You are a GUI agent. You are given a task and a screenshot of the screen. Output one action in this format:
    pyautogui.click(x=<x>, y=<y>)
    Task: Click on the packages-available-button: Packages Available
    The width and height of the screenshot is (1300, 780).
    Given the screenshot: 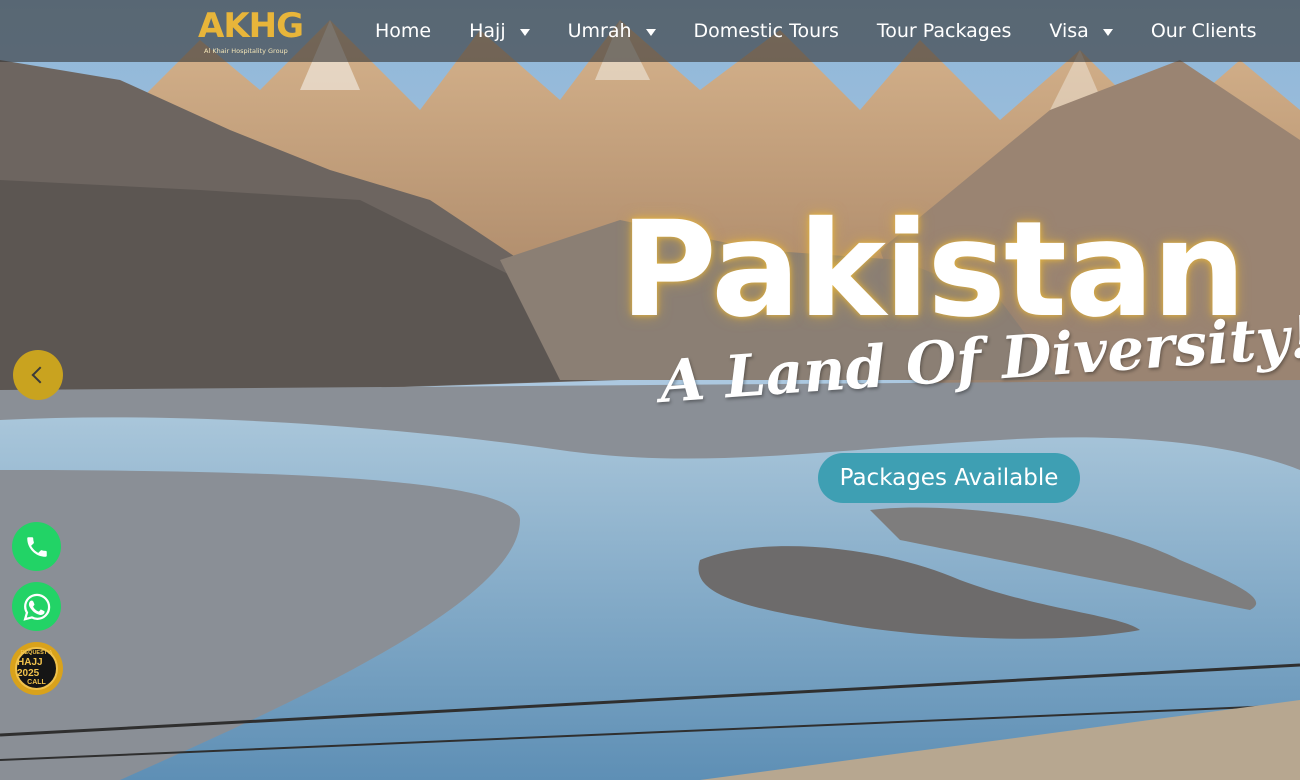 What is the action you would take?
    pyautogui.click(x=949, y=478)
    